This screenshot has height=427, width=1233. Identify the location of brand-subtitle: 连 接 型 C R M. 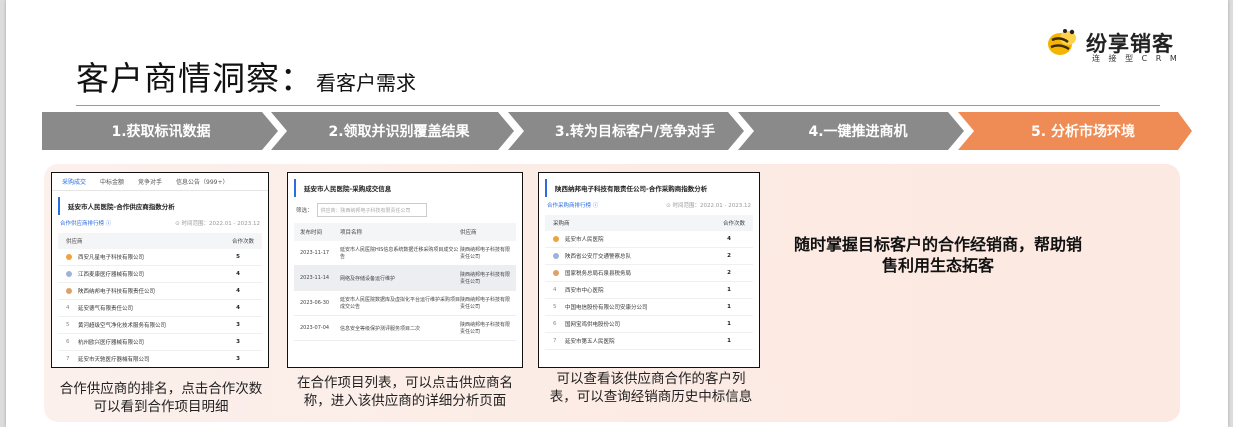
(1136, 58).